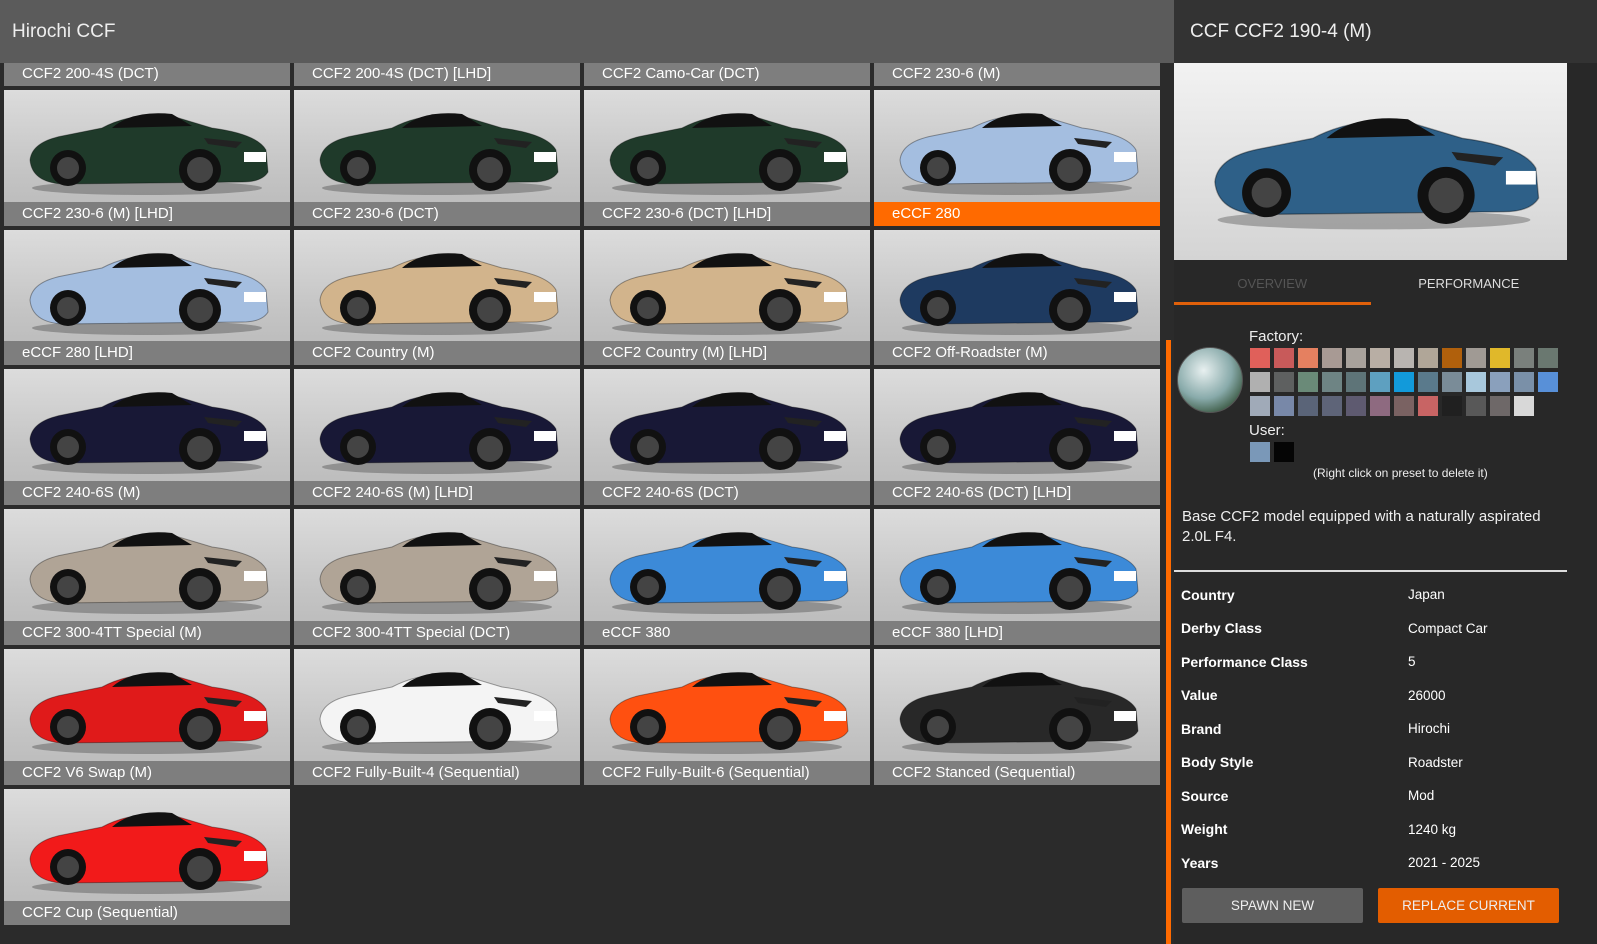 This screenshot has width=1597, height=944. I want to click on vehicle-label: CCF2 Camo-Car (DCT), so click(727, 74).